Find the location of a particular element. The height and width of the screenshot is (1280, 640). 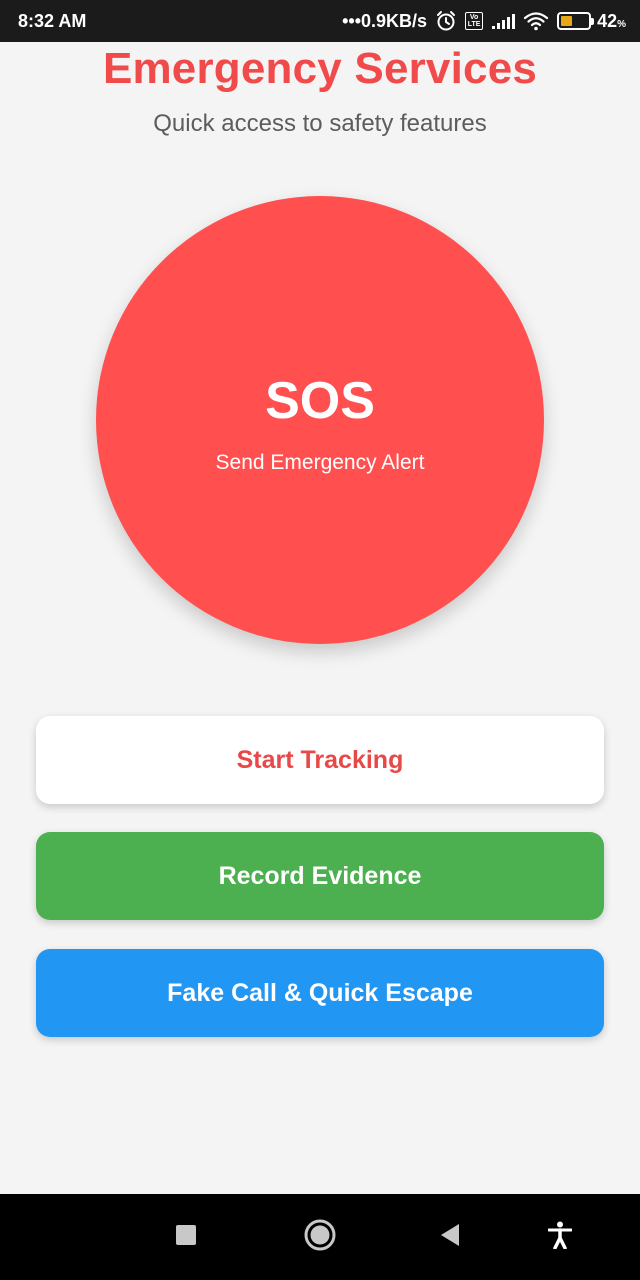

accessibility-button is located at coordinates (560, 1237).